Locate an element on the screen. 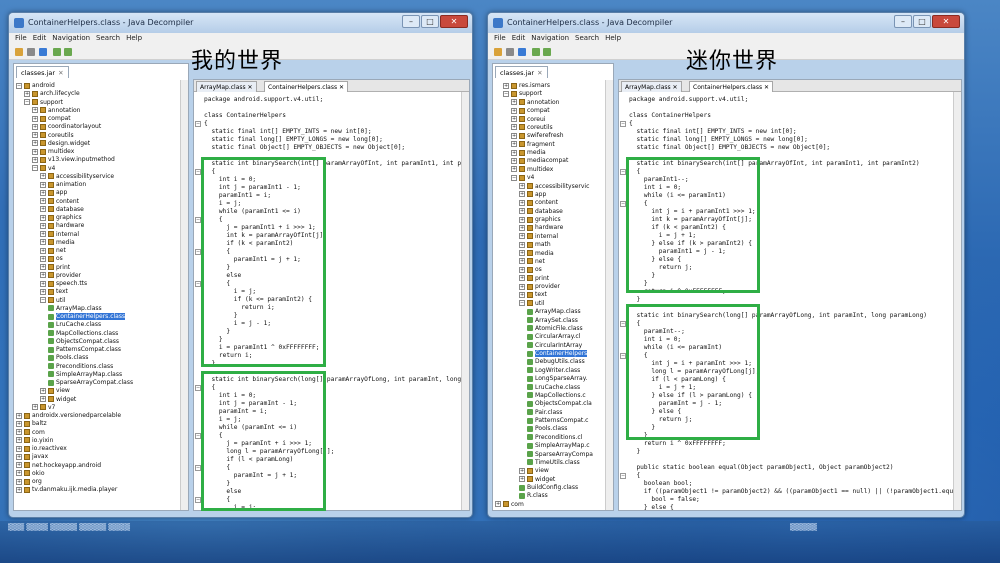 The width and height of the screenshot is (1000, 563). vertical-scrollbar is located at coordinates (184, 295).